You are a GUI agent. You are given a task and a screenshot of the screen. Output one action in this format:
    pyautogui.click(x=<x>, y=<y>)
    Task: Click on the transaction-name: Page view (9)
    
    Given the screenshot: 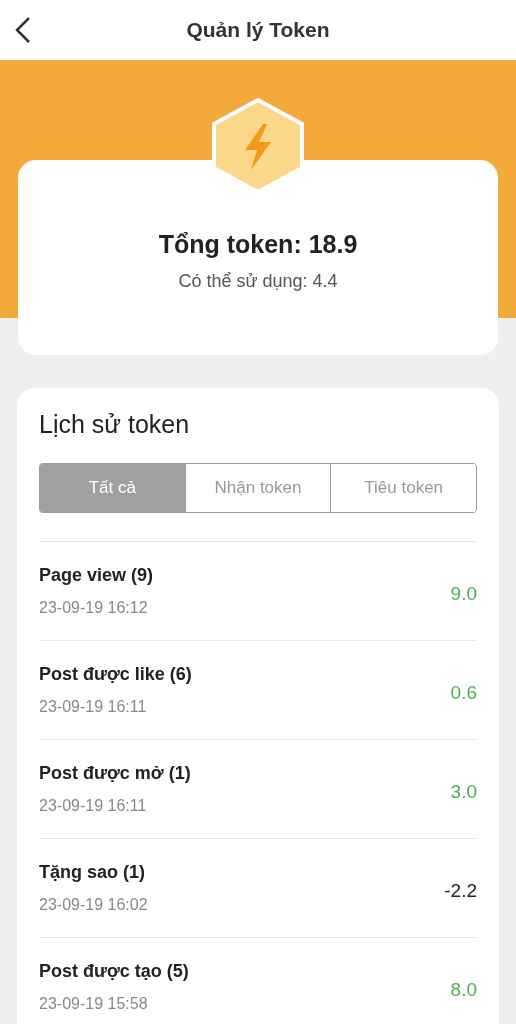 What is the action you would take?
    pyautogui.click(x=97, y=575)
    